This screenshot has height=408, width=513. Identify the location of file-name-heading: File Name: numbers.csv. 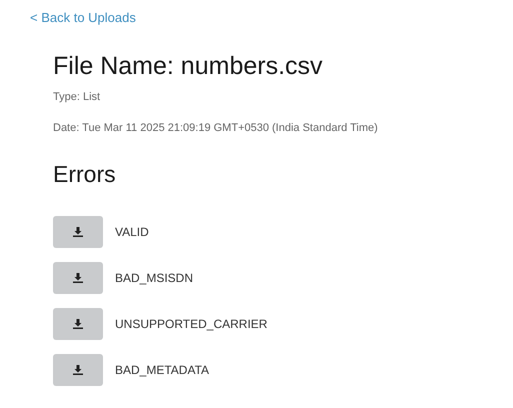
(188, 66).